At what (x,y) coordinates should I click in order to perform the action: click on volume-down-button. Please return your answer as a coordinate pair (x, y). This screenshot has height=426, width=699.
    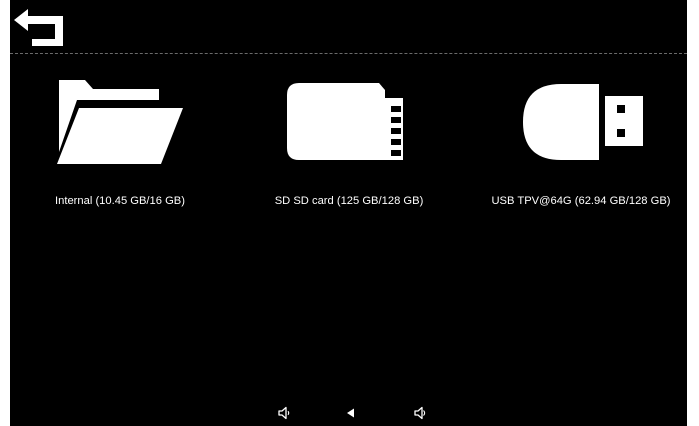
    Looking at the image, I should click on (284, 413).